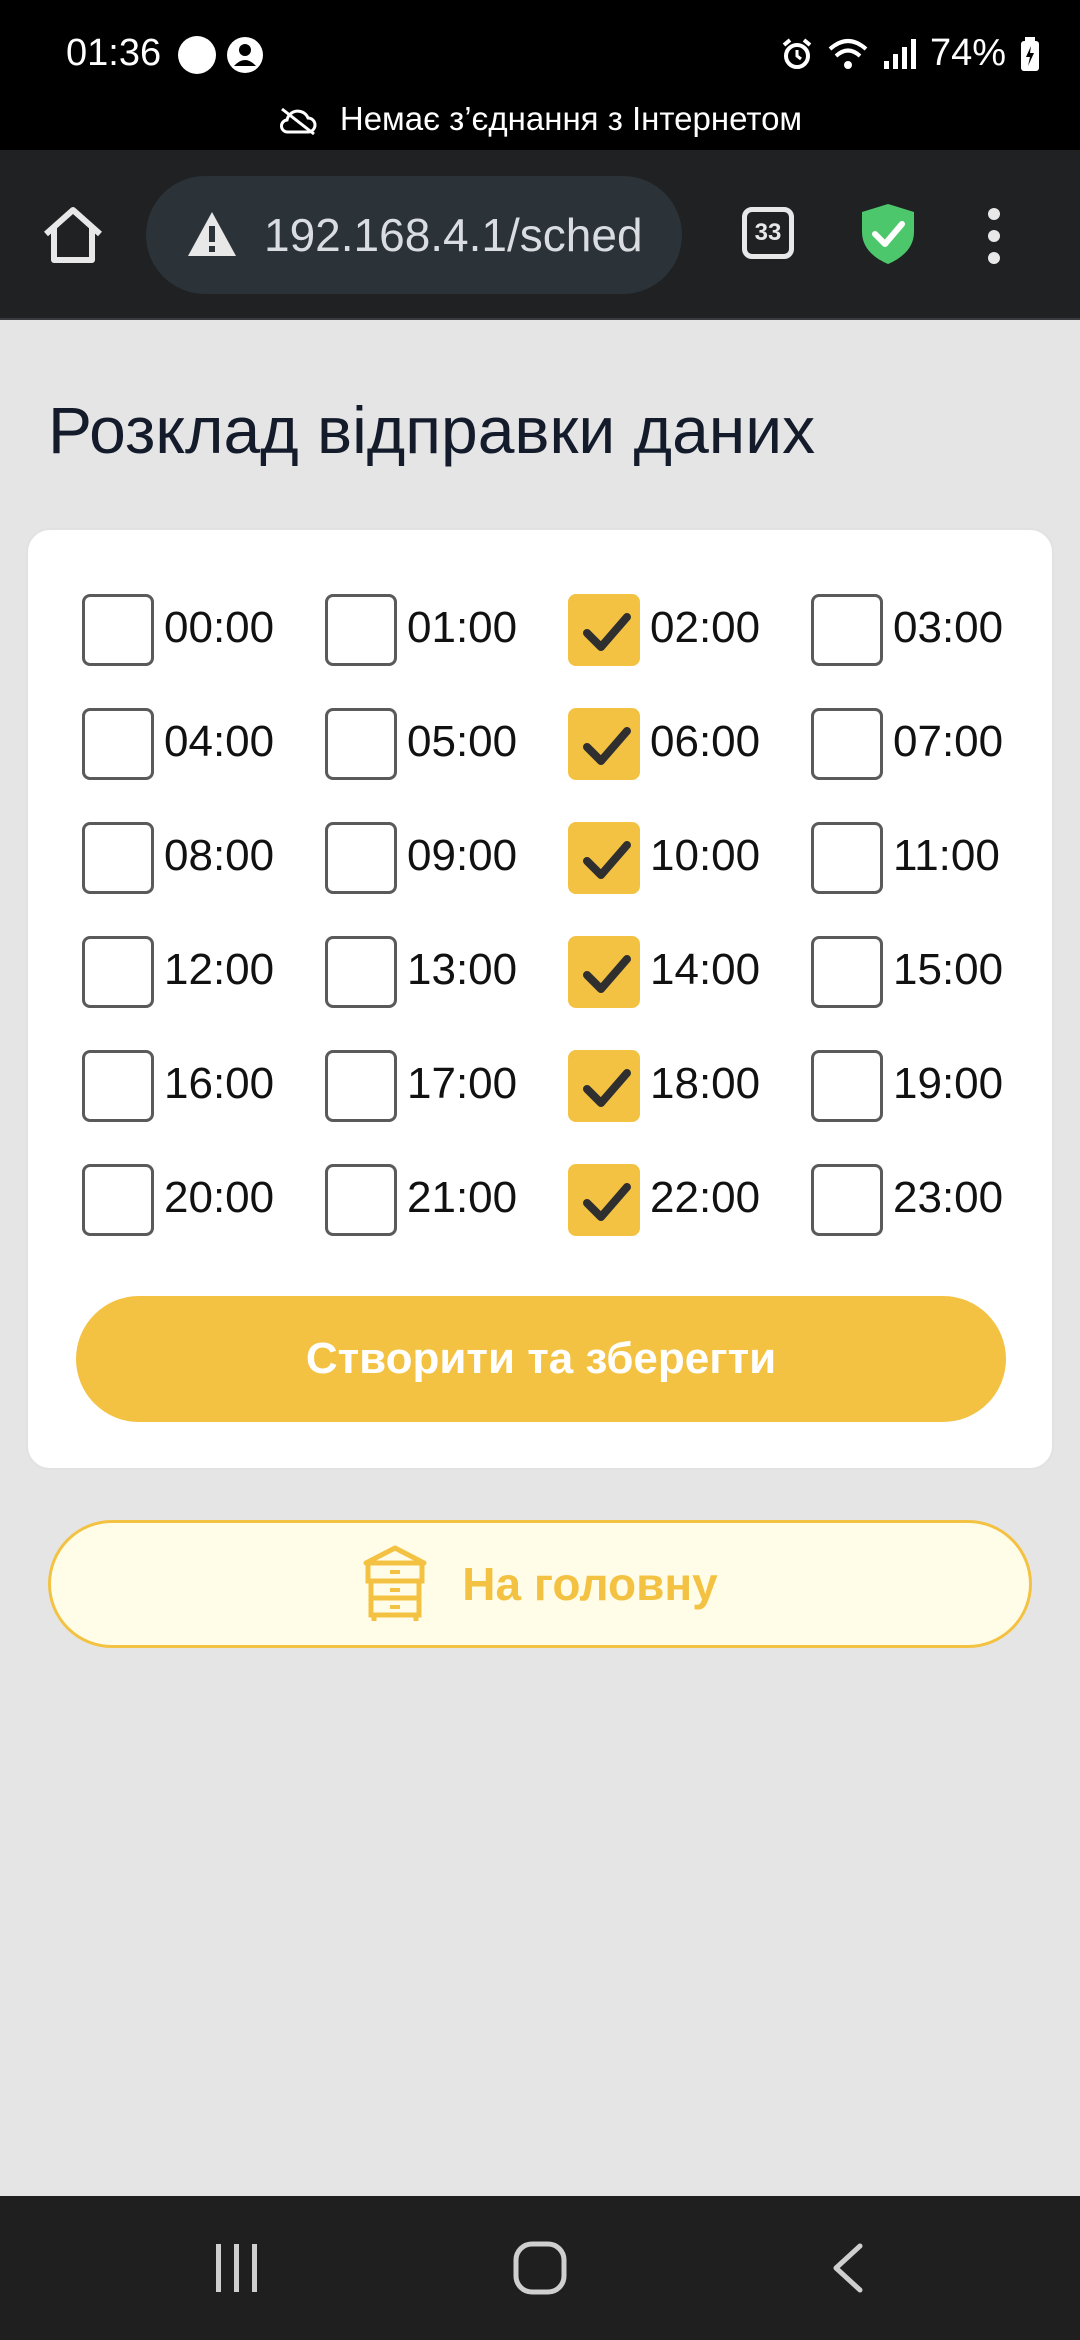 This screenshot has width=1080, height=2340. What do you see at coordinates (540, 2268) in the screenshot?
I see `home-nav-icon` at bounding box center [540, 2268].